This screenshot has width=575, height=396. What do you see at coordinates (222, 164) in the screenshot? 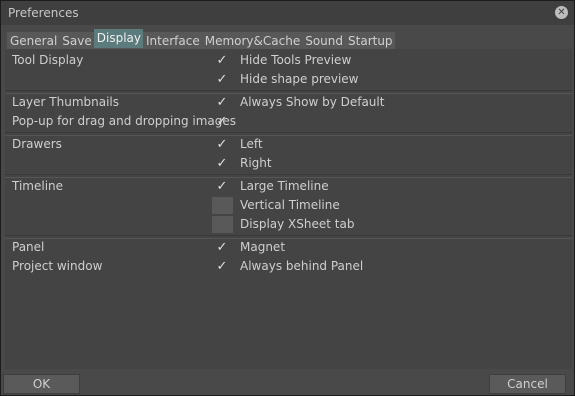
I see `drawer-right-checkbox: ✓` at bounding box center [222, 164].